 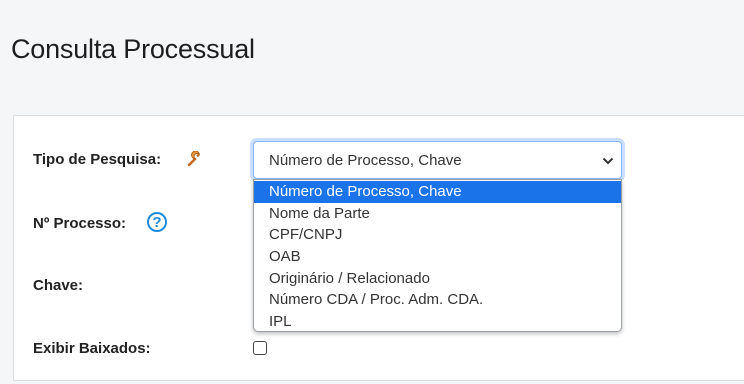 I want to click on option-numero-processo: Número de Processo, Chave, so click(x=437, y=192).